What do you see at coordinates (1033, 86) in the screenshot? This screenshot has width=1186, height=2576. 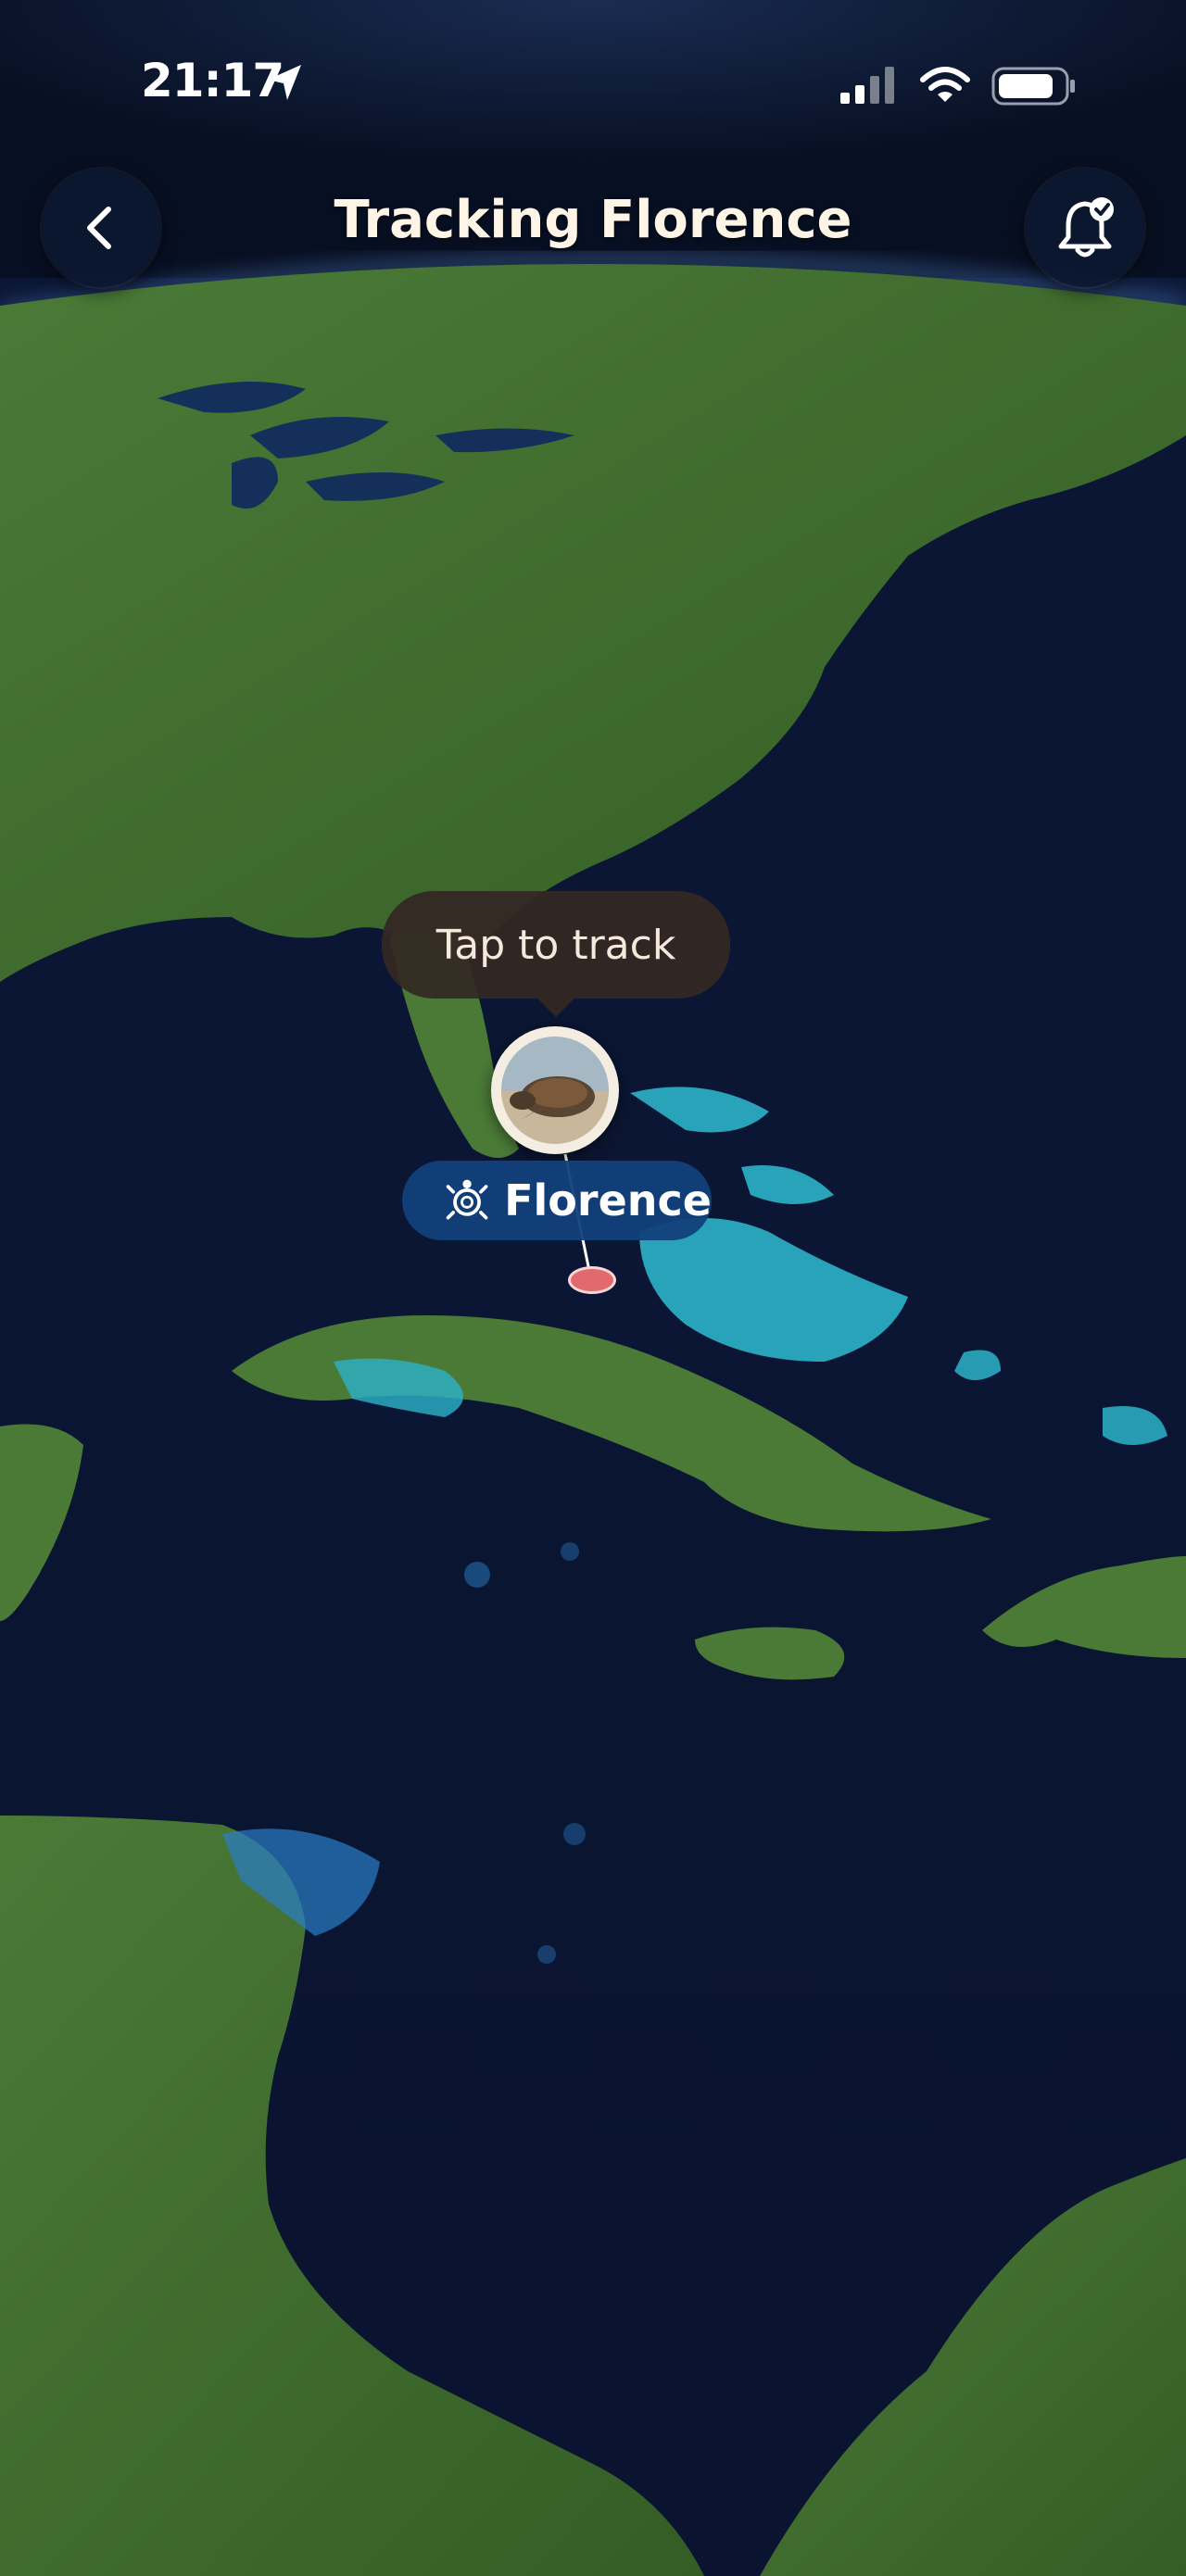 I see `battery-icon` at bounding box center [1033, 86].